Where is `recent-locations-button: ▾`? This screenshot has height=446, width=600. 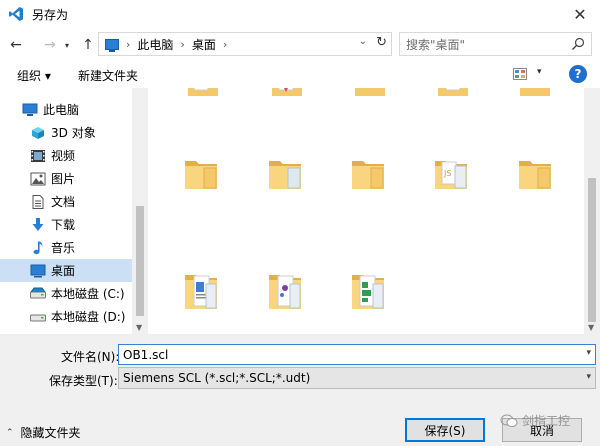 recent-locations-button: ▾ is located at coordinates (67, 45).